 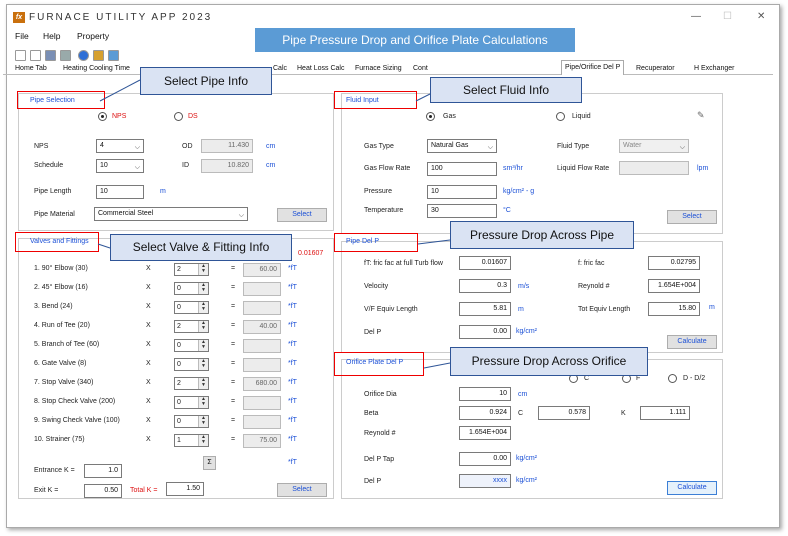 What do you see at coordinates (120, 90) in the screenshot?
I see `pipe-info-leader` at bounding box center [120, 90].